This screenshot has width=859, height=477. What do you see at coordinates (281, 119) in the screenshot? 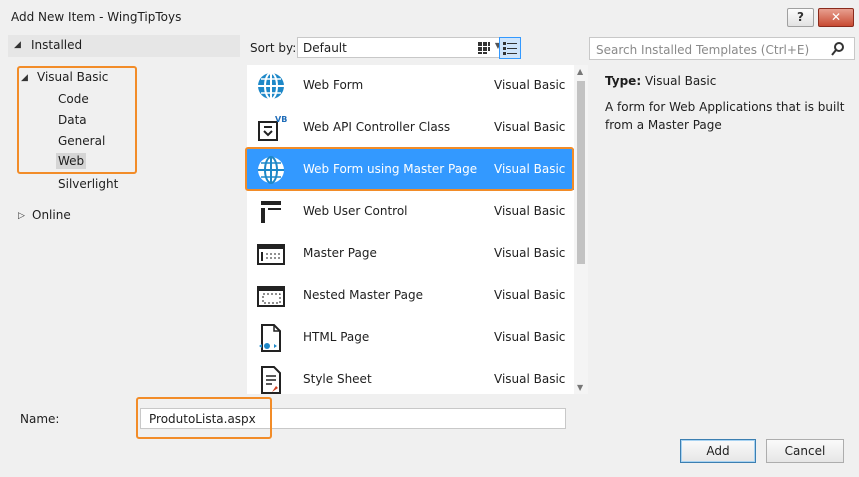
I see `svg-text: VB` at bounding box center [281, 119].